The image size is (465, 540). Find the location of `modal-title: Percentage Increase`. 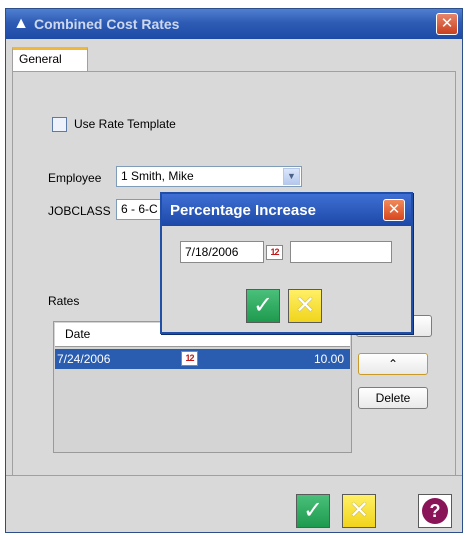

modal-title: Percentage Increase is located at coordinates (243, 210).